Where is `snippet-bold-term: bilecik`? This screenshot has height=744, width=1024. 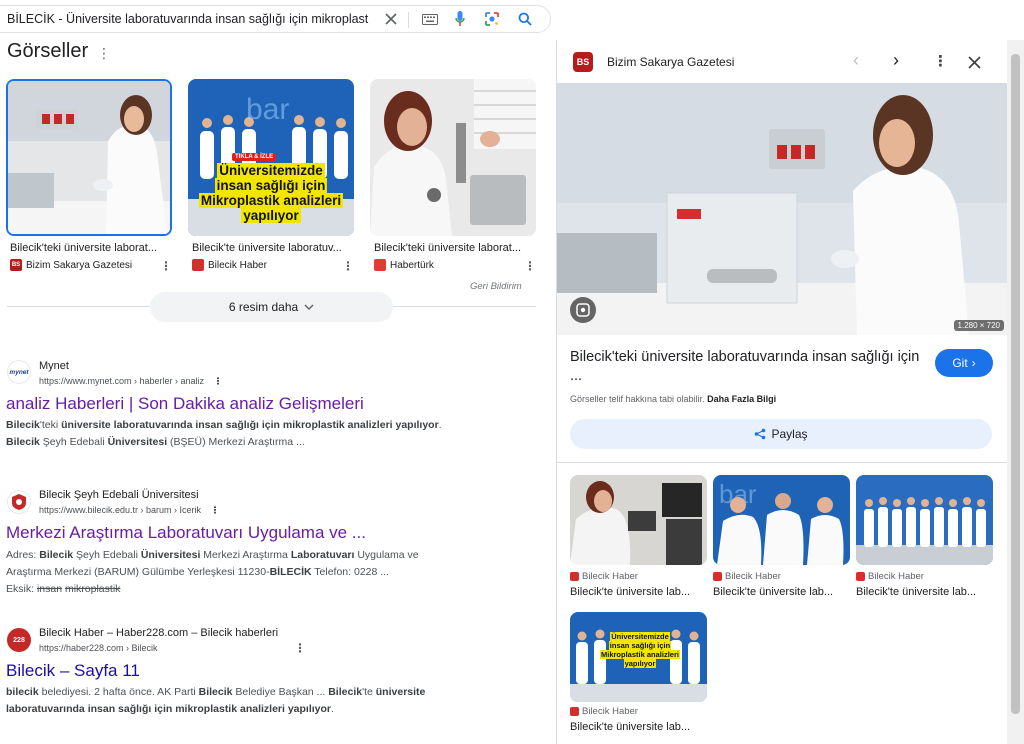 snippet-bold-term: bilecik is located at coordinates (22, 692).